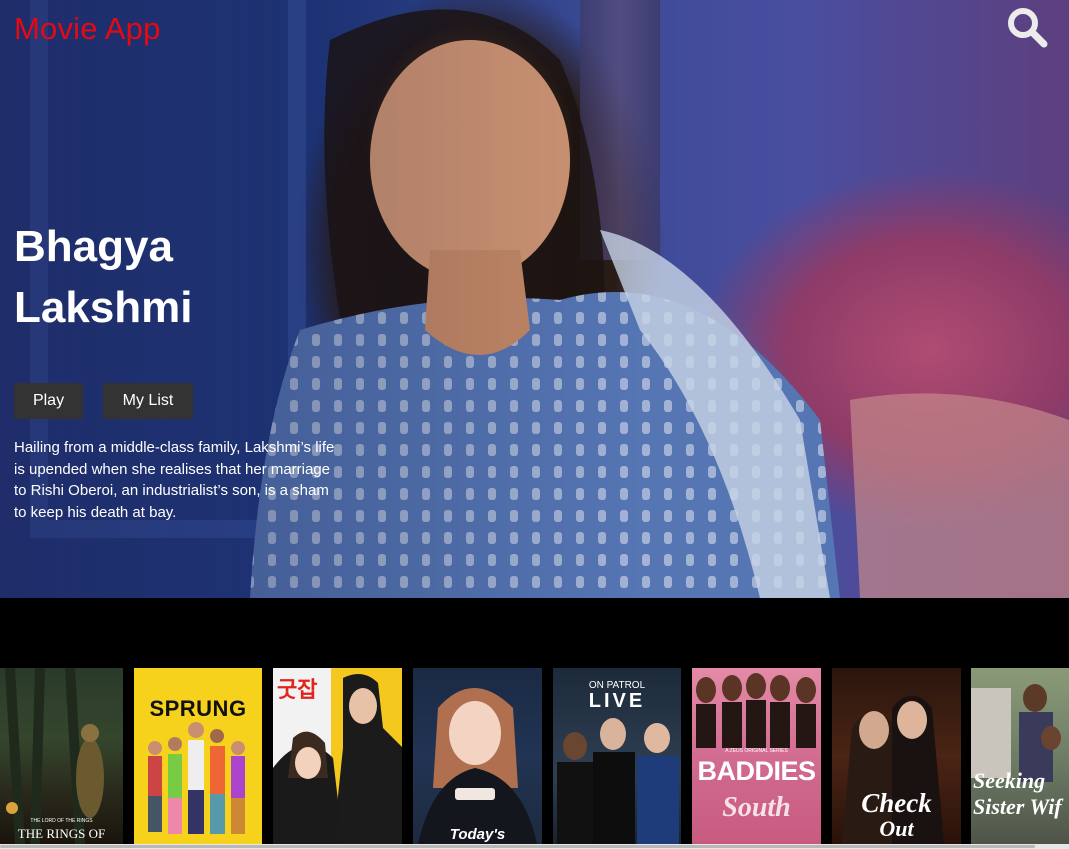 The image size is (1069, 849). Describe the element at coordinates (1020, 756) in the screenshot. I see `poster-seeking-sister-wife: Seeking Sister Wif` at that location.